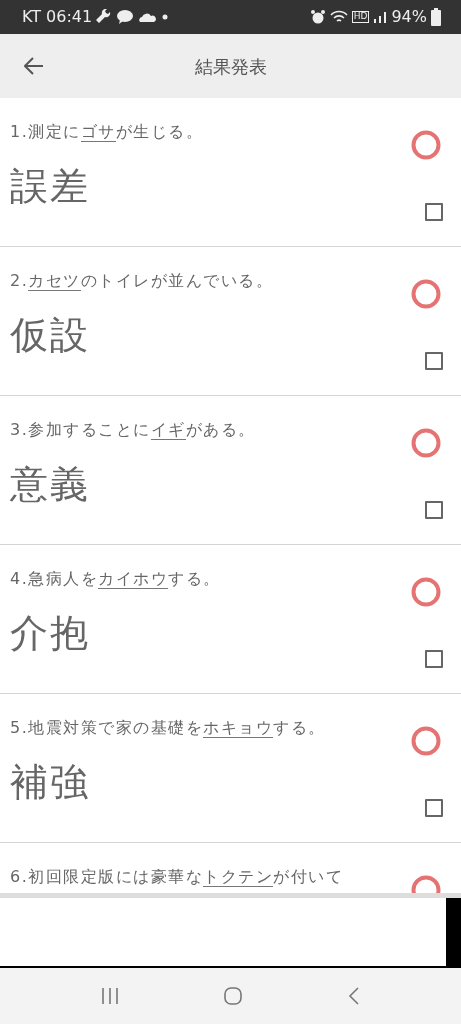  I want to click on answer-kanji: 意義, so click(50, 485).